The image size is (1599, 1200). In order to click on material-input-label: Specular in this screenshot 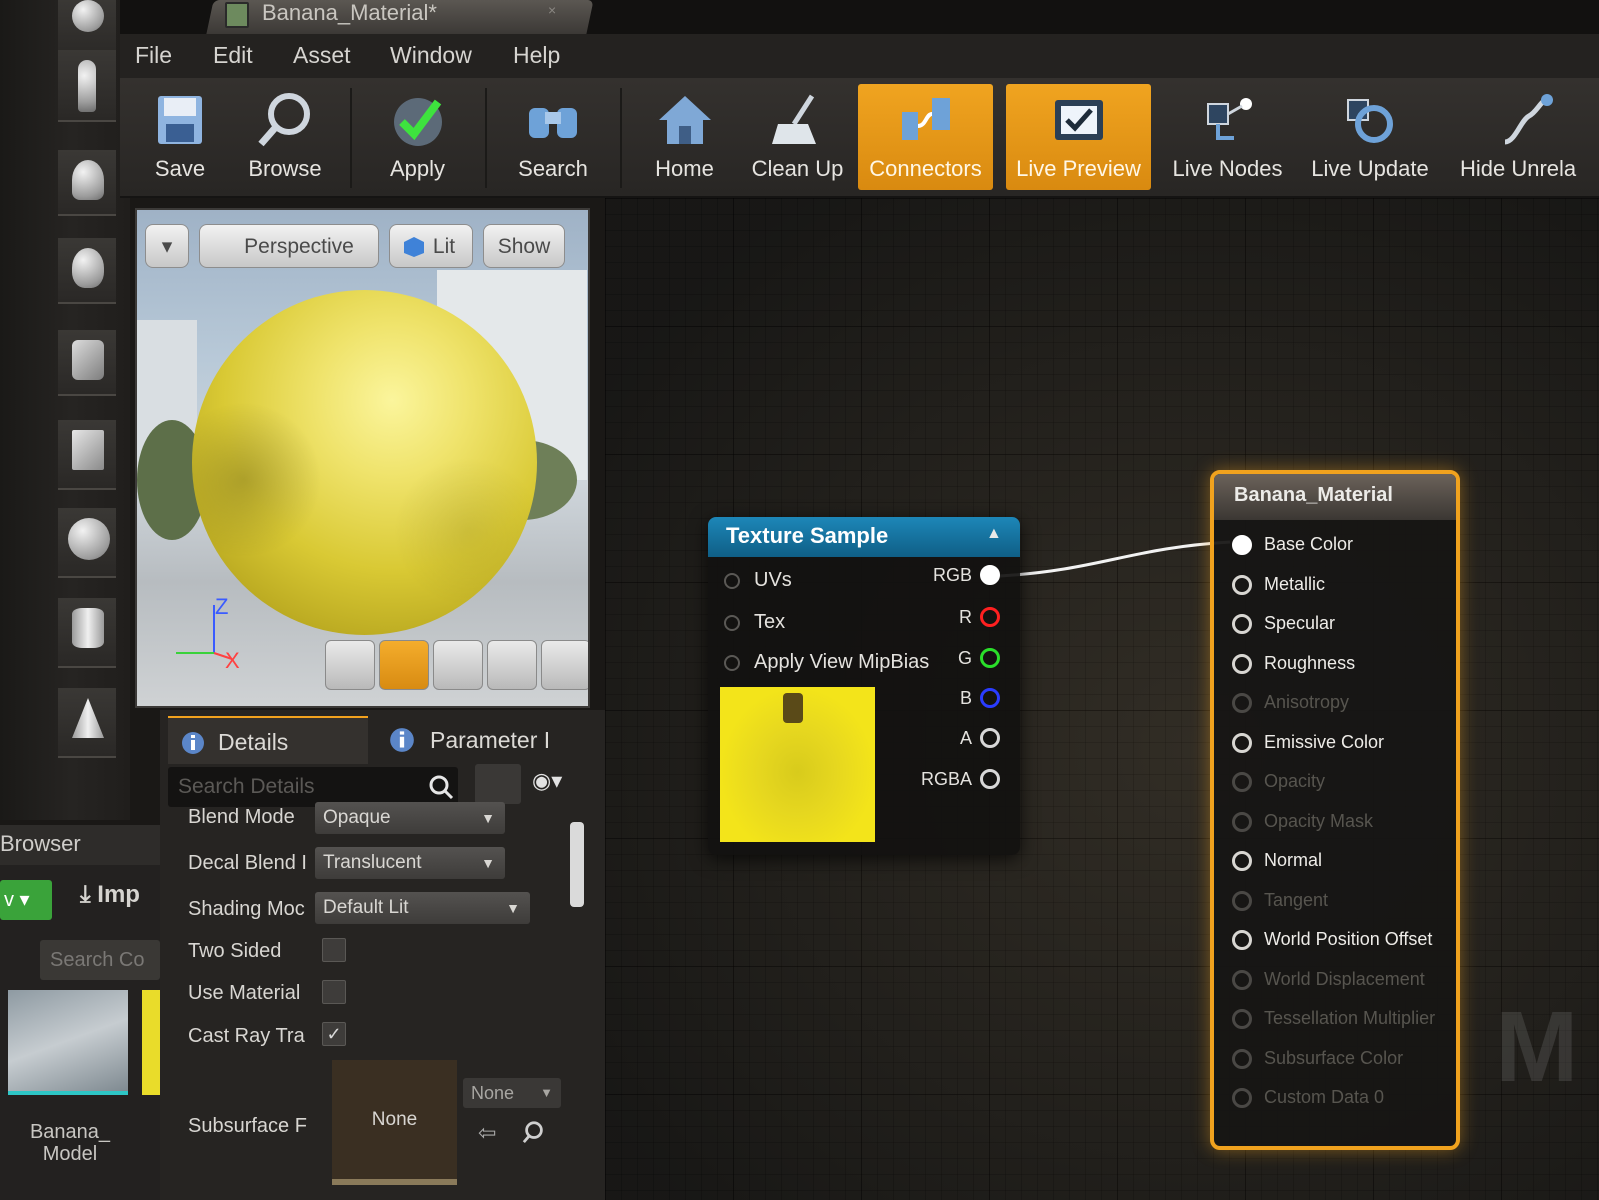, I will do `click(1300, 623)`.